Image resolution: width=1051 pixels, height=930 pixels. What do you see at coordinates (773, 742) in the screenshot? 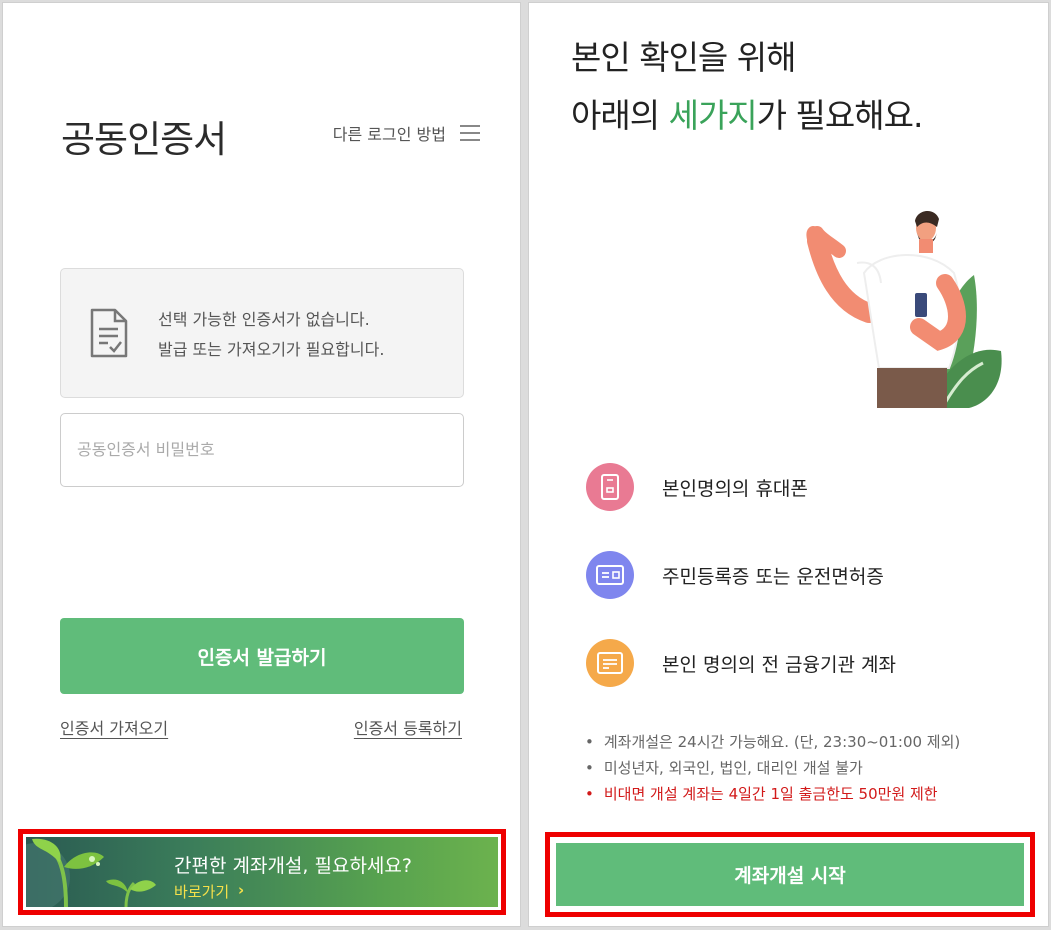
I see `notice-item: • 계좌개설은 24시간 가능해요. (단, 23:30~01:00 제외)` at bounding box center [773, 742].